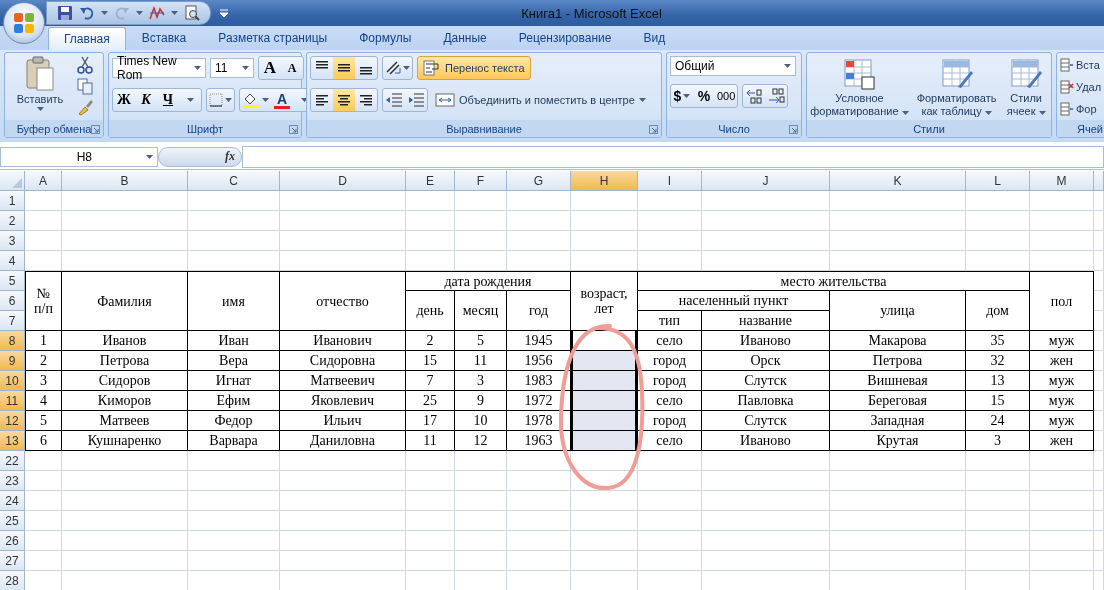 This screenshot has width=1104, height=590. Describe the element at coordinates (12, 501) in the screenshot. I see `row-header: 24` at that location.